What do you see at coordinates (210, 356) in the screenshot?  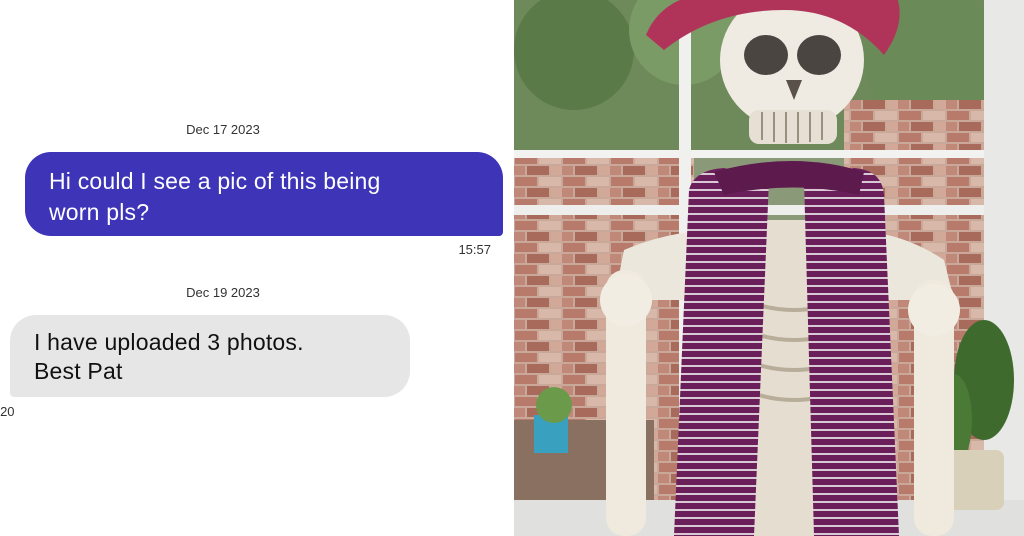 I see `incoming-message-bubble: I have uploaded 3 photos. Best Pat` at bounding box center [210, 356].